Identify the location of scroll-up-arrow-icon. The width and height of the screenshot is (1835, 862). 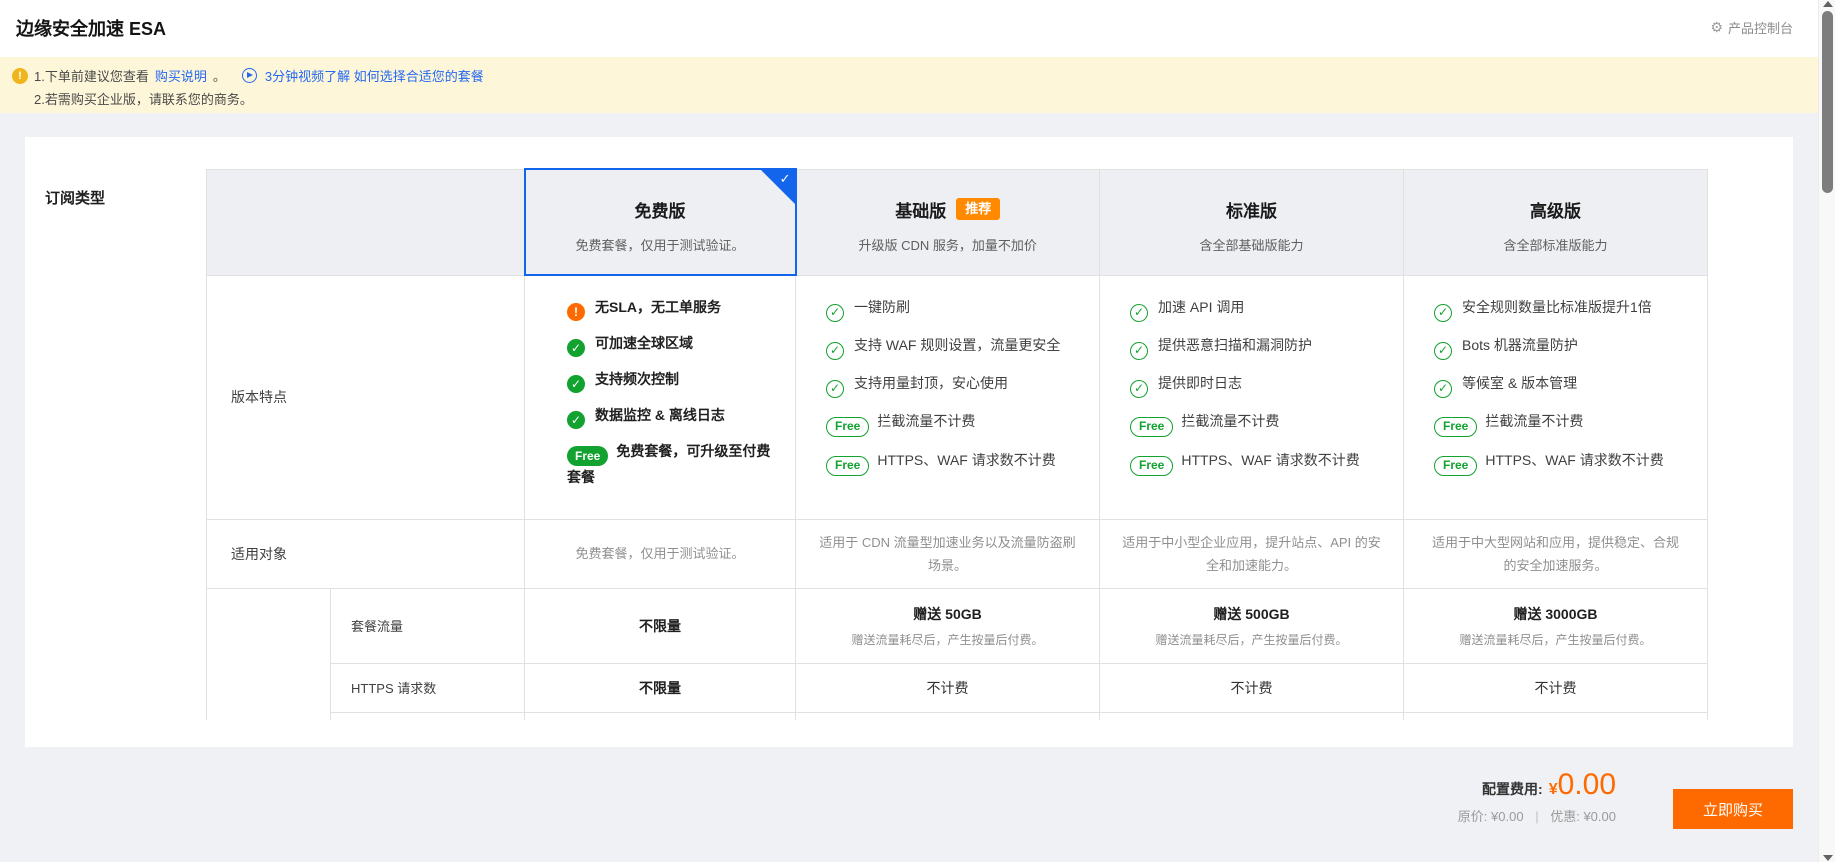
(1828, 4).